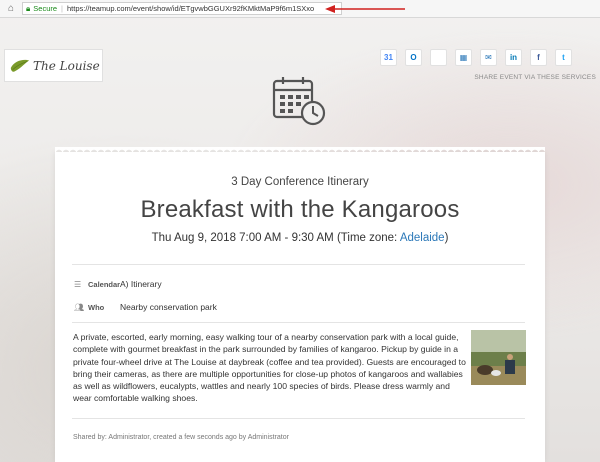  What do you see at coordinates (78, 284) in the screenshot?
I see `list-icon: ☰` at bounding box center [78, 284].